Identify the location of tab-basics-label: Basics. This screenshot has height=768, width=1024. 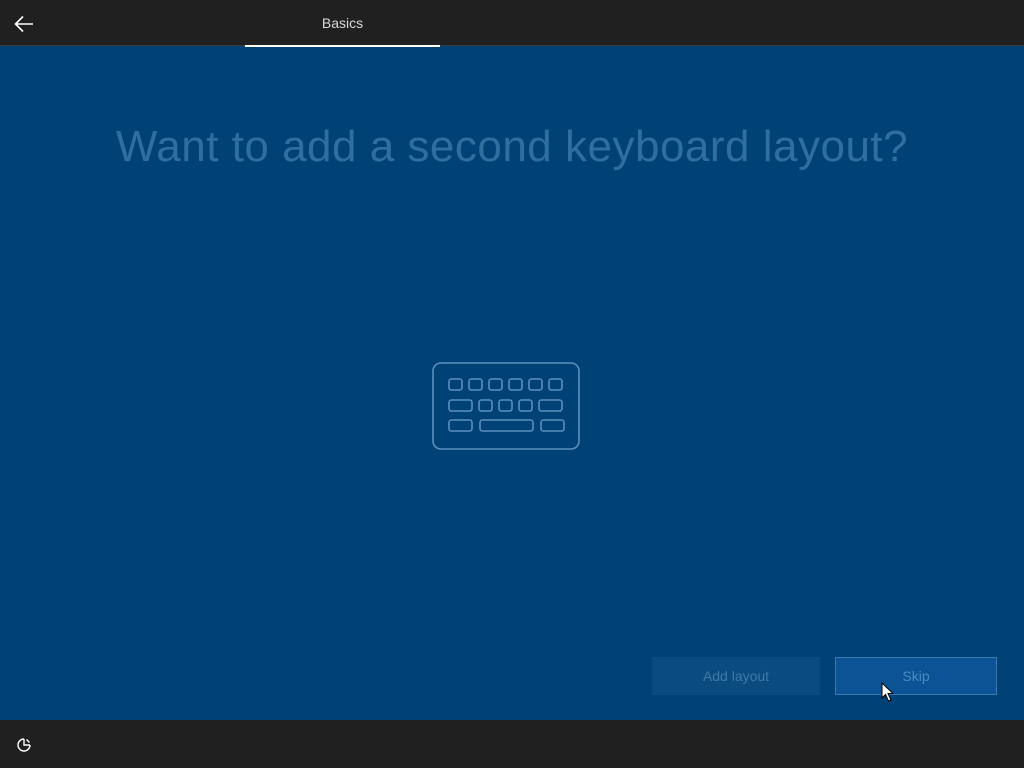
(342, 23).